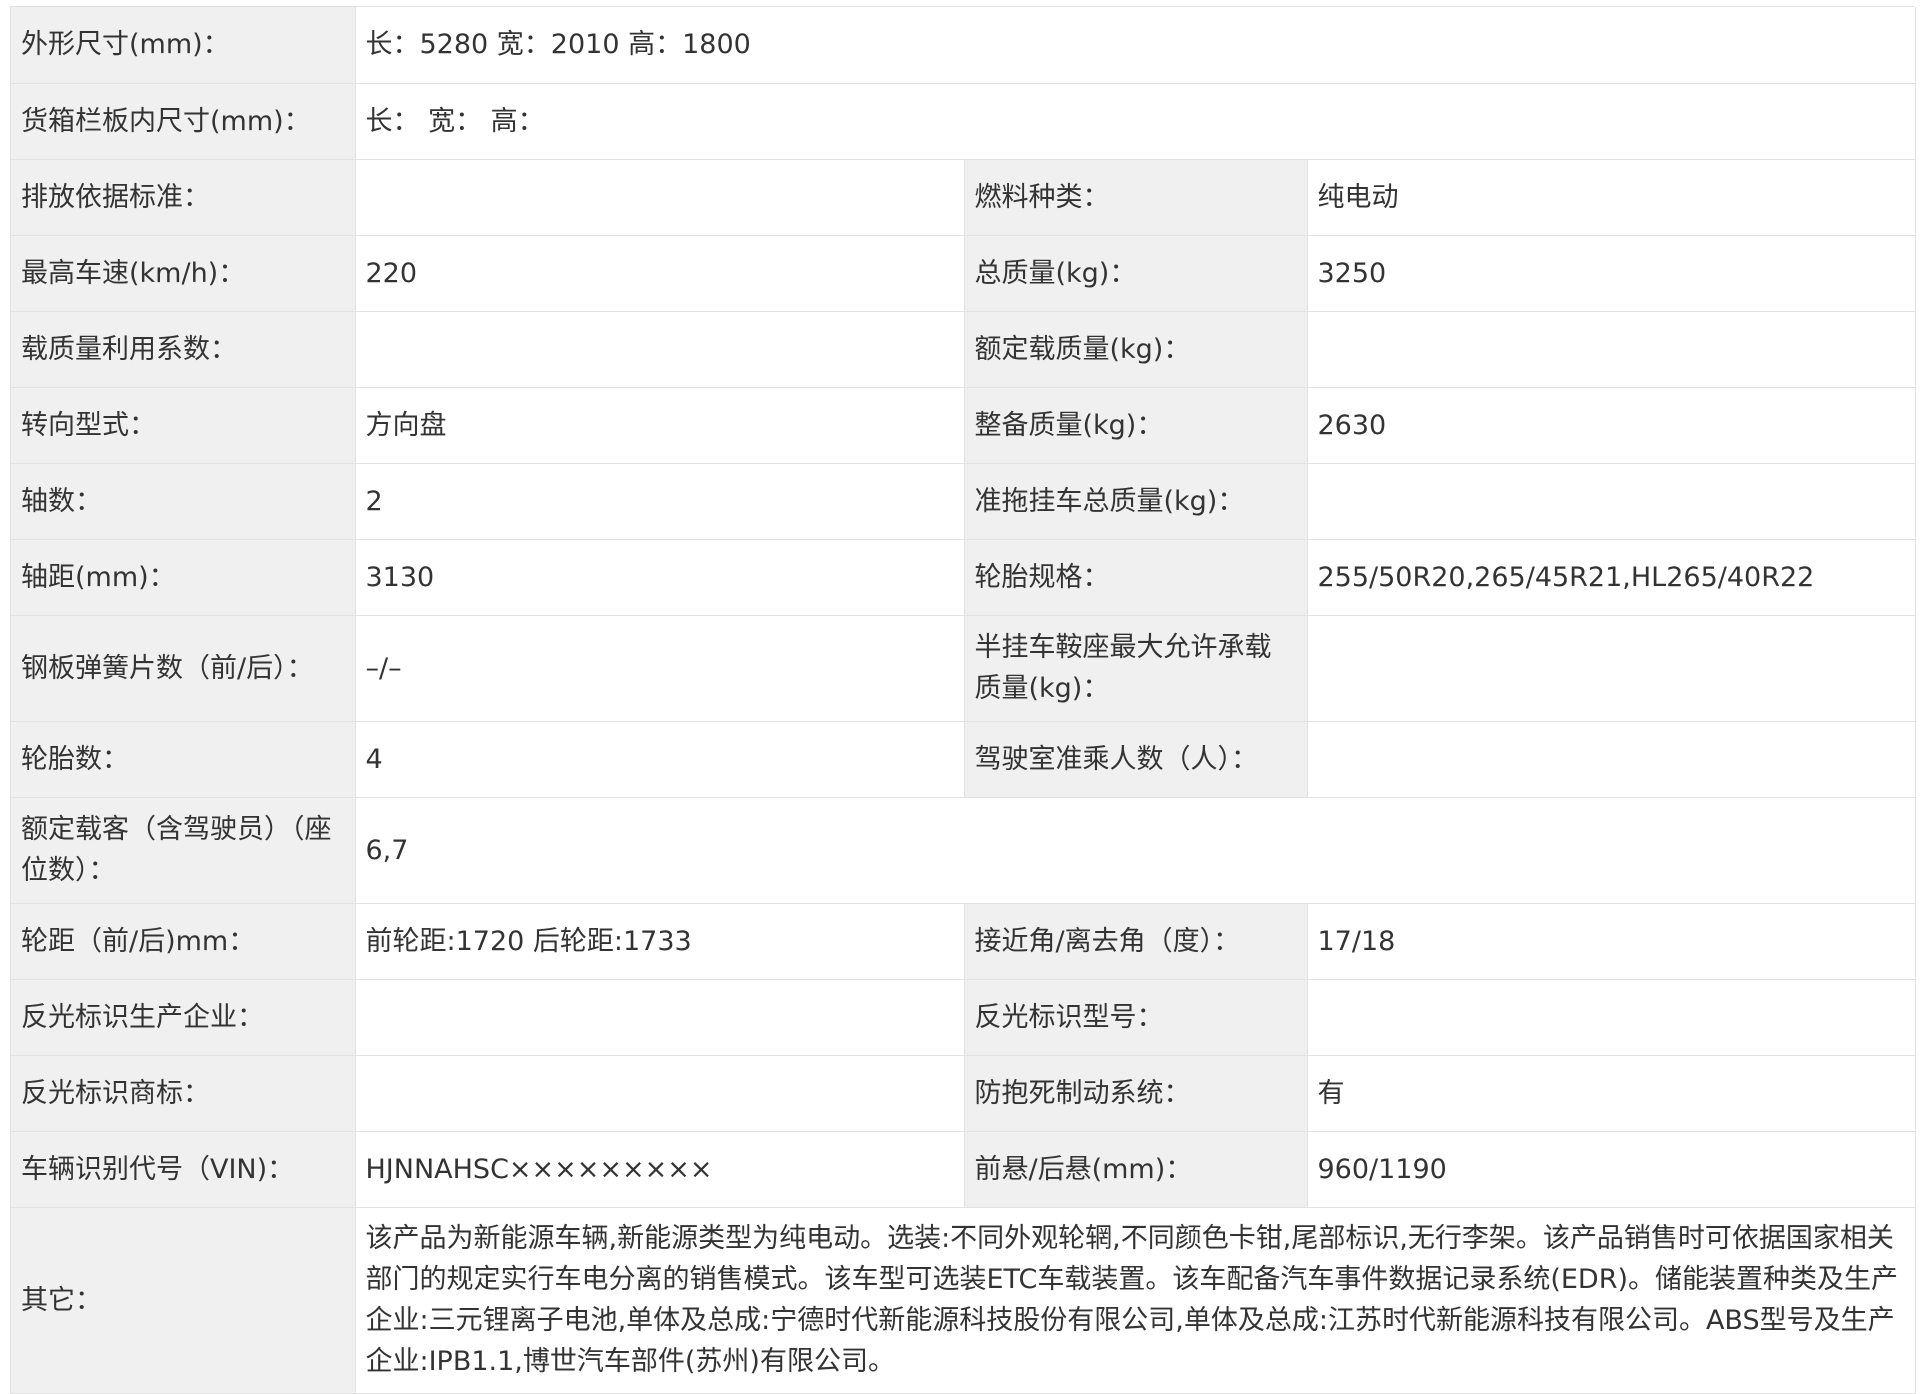  What do you see at coordinates (183, 1169) in the screenshot?
I see `label-vin: 车辆识别代号（VIN)：` at bounding box center [183, 1169].